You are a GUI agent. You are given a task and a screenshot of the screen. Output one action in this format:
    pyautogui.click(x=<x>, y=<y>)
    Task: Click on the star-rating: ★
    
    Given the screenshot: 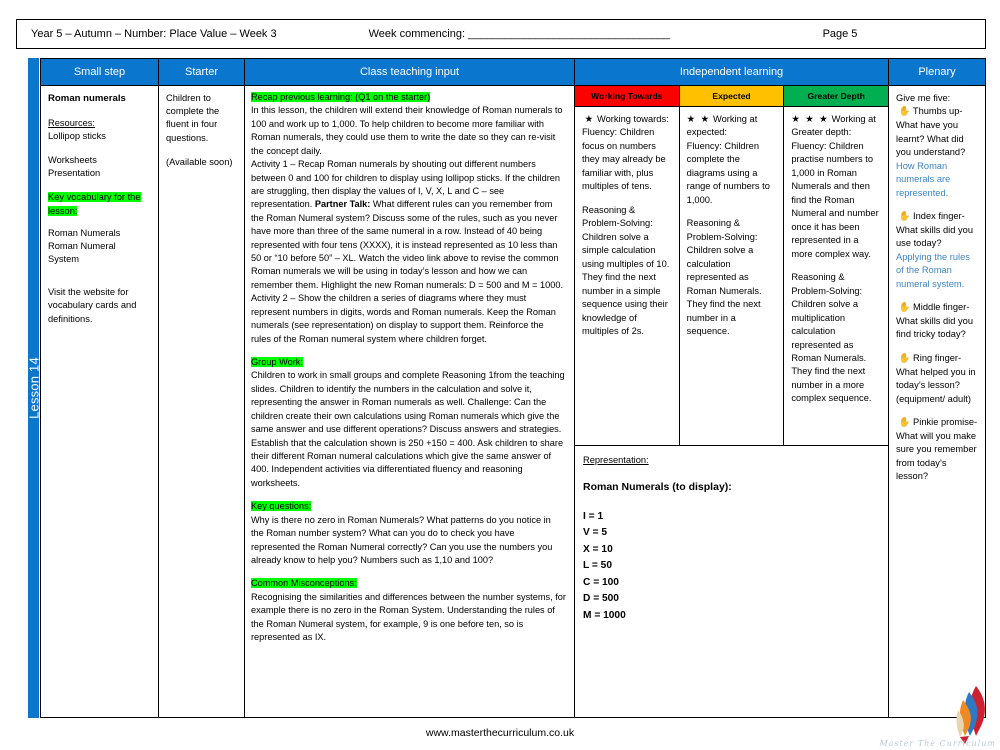 What is the action you would take?
    pyautogui.click(x=589, y=119)
    